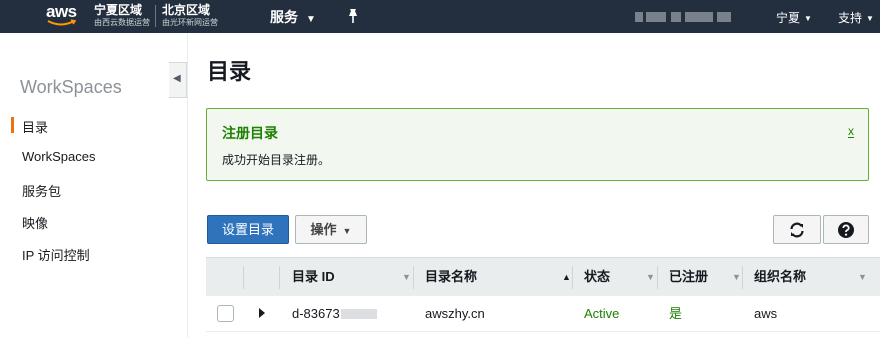 The height and width of the screenshot is (338, 880). Describe the element at coordinates (566, 277) in the screenshot. I see `sort-ascending-icon: ▲` at that location.